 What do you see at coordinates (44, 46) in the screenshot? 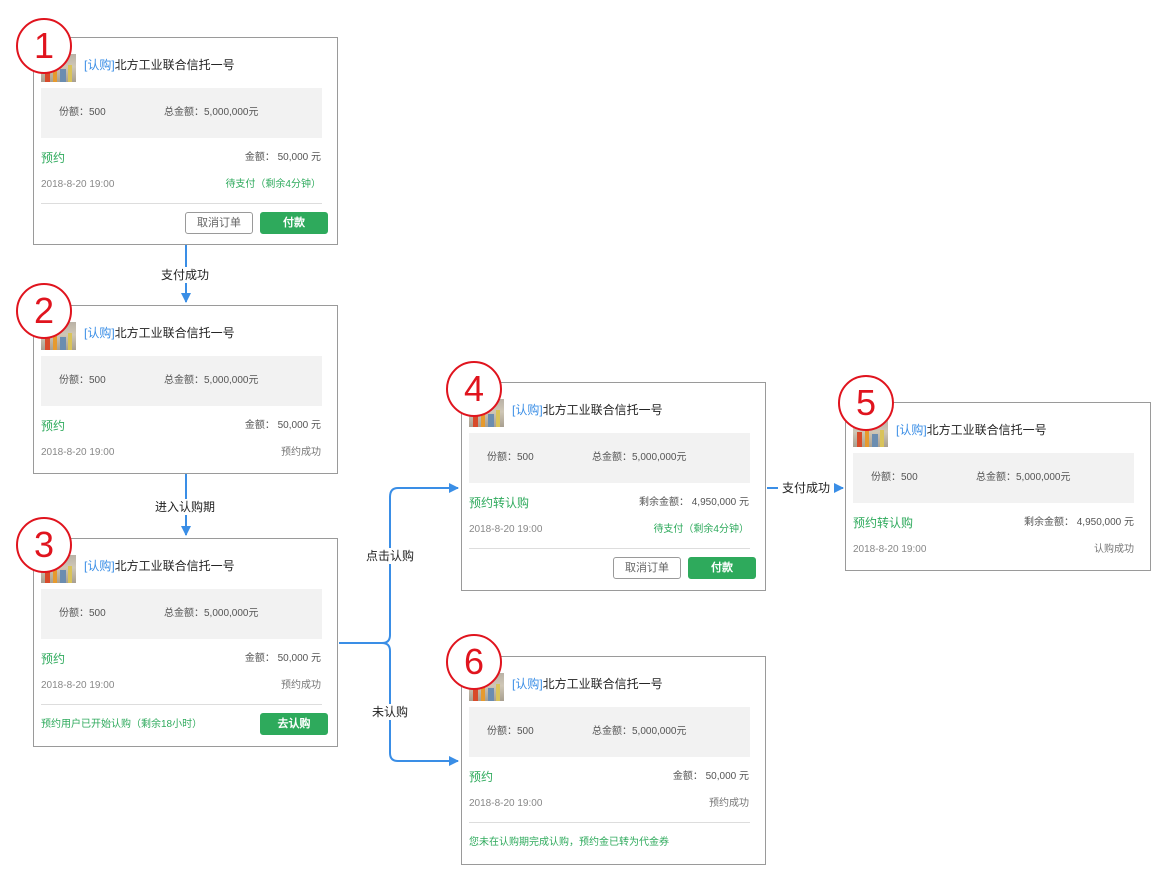
I see `step-badge-1: 1` at bounding box center [44, 46].